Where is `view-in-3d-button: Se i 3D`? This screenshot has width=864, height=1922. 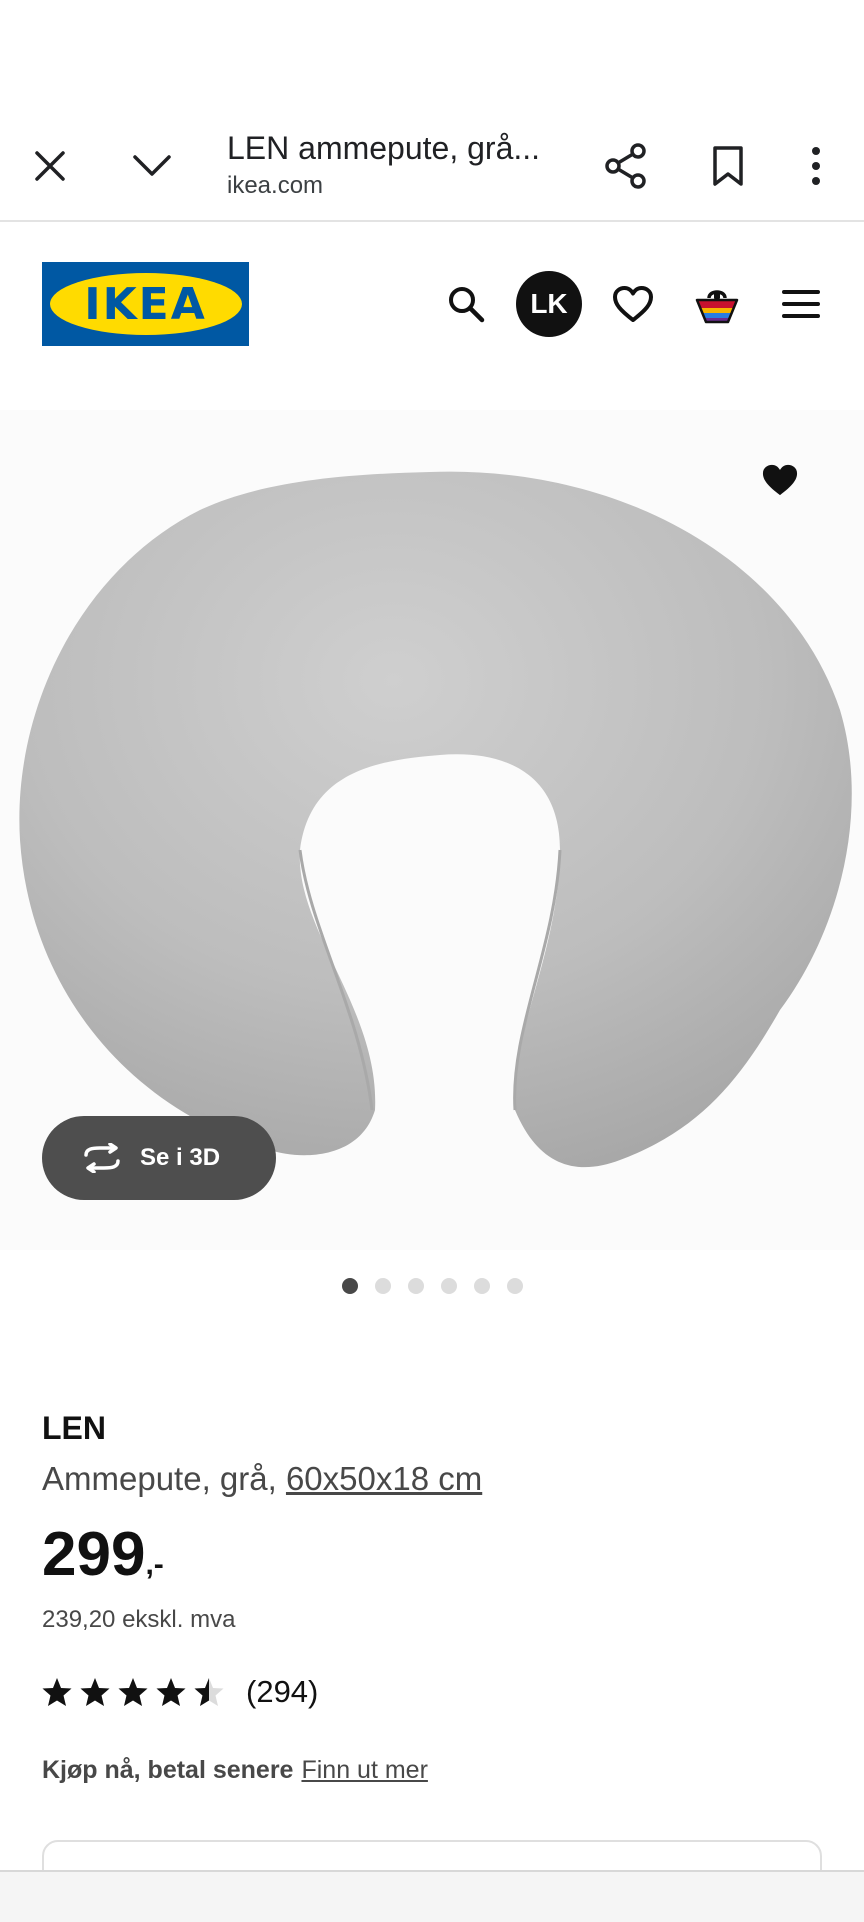
view-in-3d-button: Se i 3D is located at coordinates (159, 1158).